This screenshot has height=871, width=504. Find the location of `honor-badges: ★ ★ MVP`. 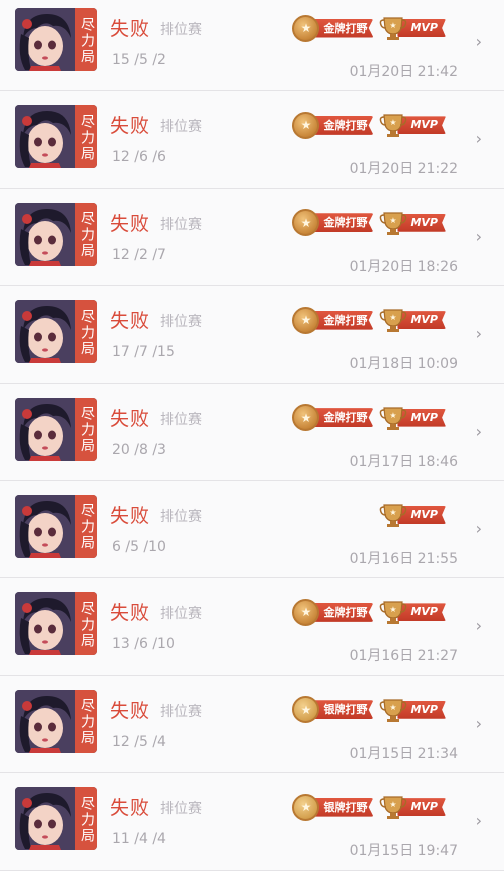

honor-badges: ★ ★ MVP is located at coordinates (412, 515).